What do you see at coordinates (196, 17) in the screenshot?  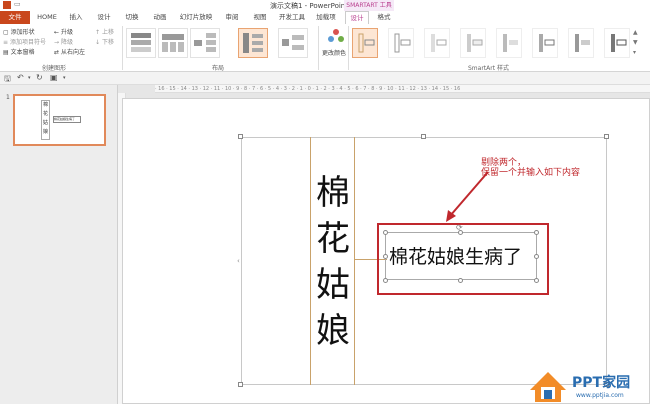 I see `tab-slideshow: 幻灯片放映` at bounding box center [196, 17].